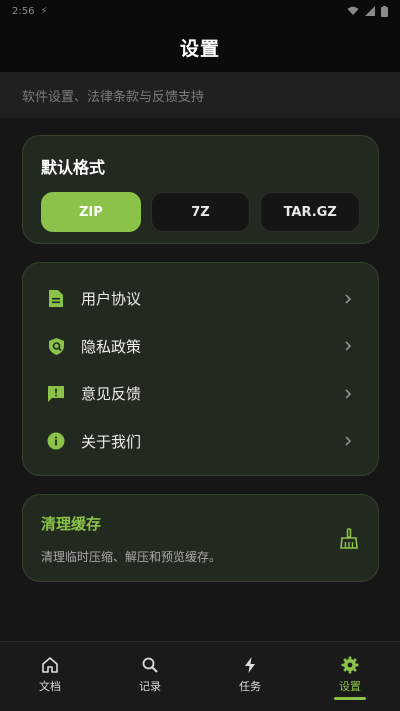 The width and height of the screenshot is (400, 711). Describe the element at coordinates (350, 686) in the screenshot. I see `nav-label: 设置` at that location.